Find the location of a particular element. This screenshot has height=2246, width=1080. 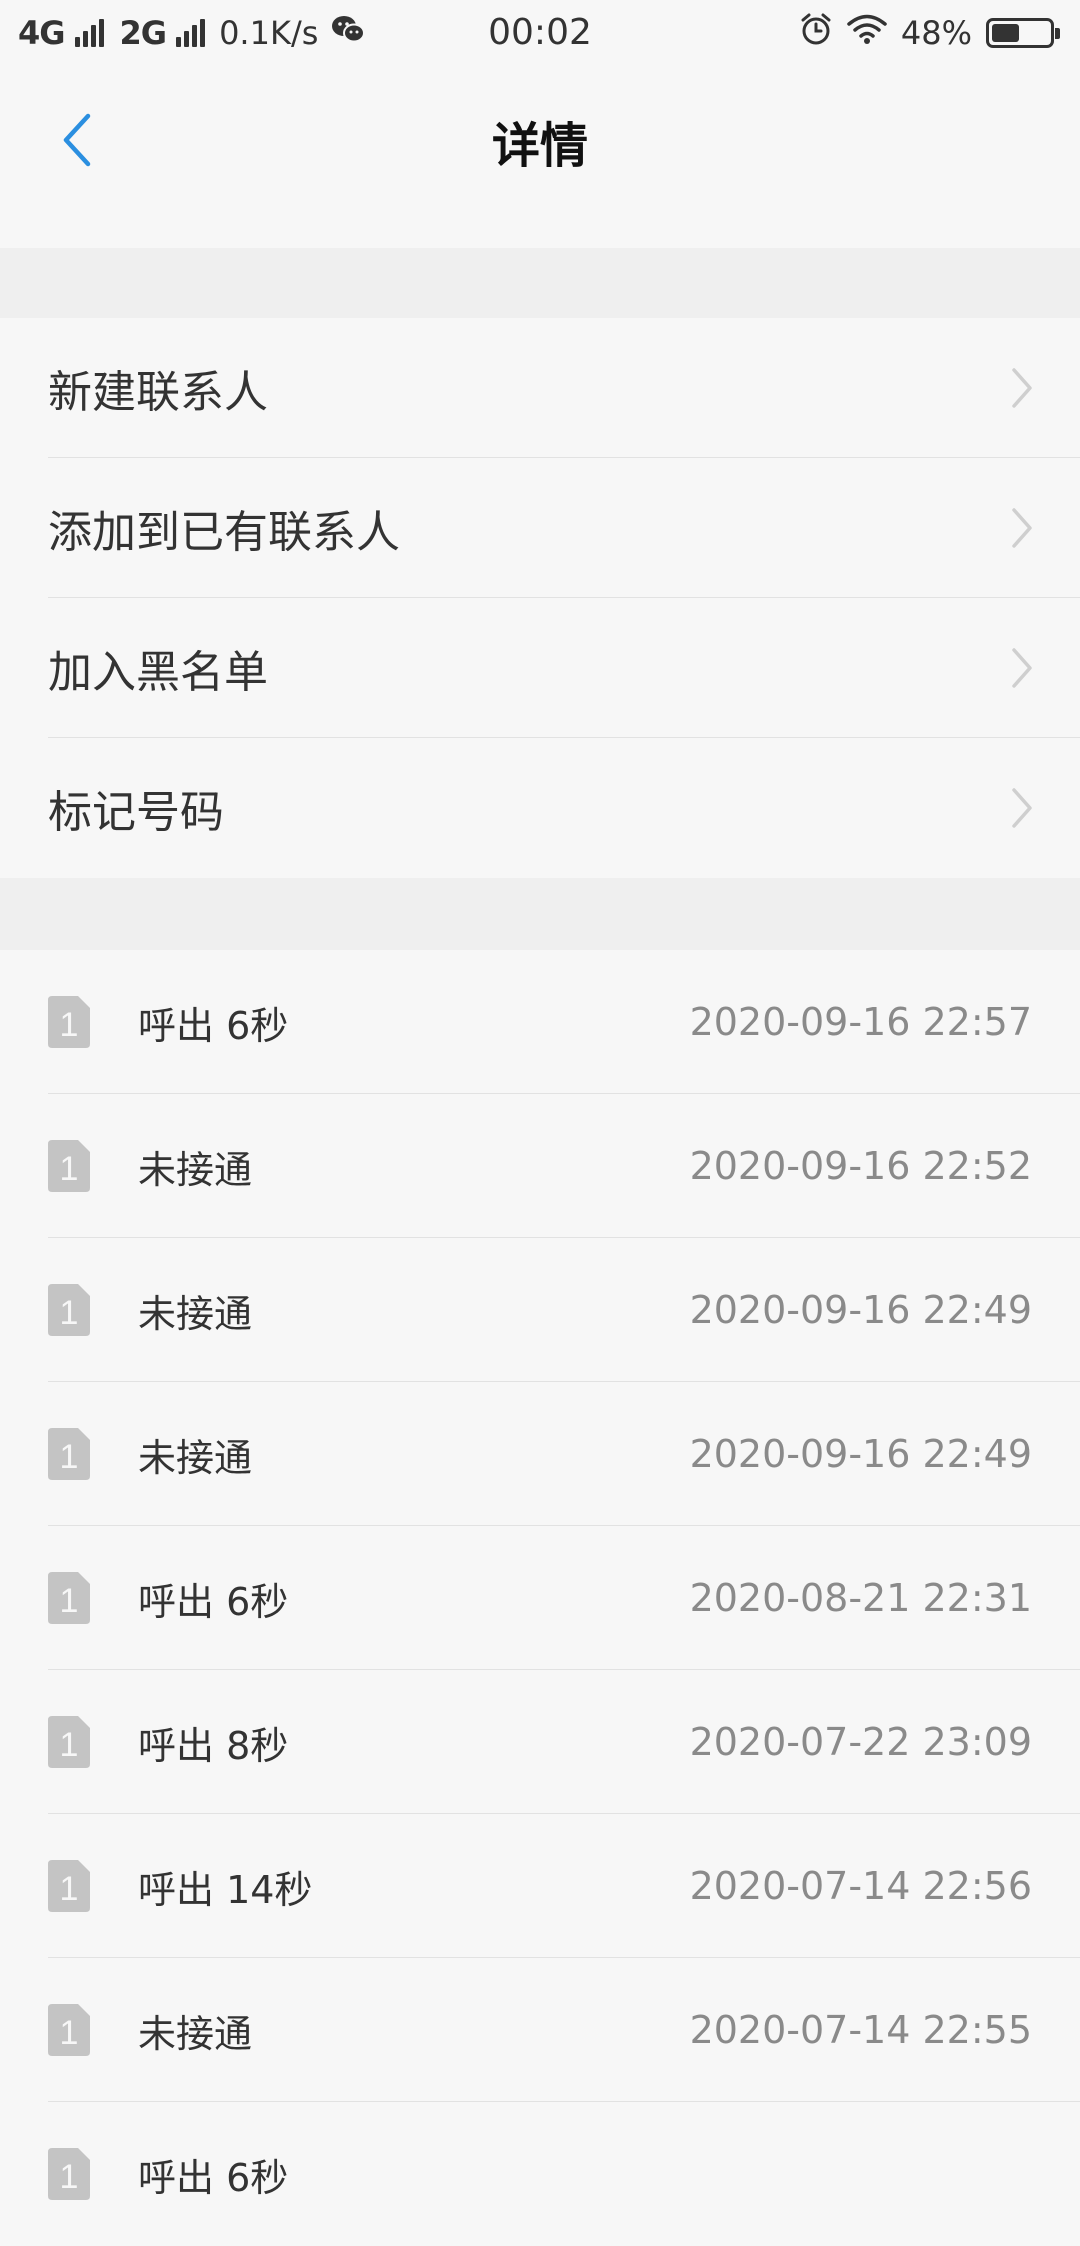

call-type: 呼出 14秒 is located at coordinates (225, 1889).